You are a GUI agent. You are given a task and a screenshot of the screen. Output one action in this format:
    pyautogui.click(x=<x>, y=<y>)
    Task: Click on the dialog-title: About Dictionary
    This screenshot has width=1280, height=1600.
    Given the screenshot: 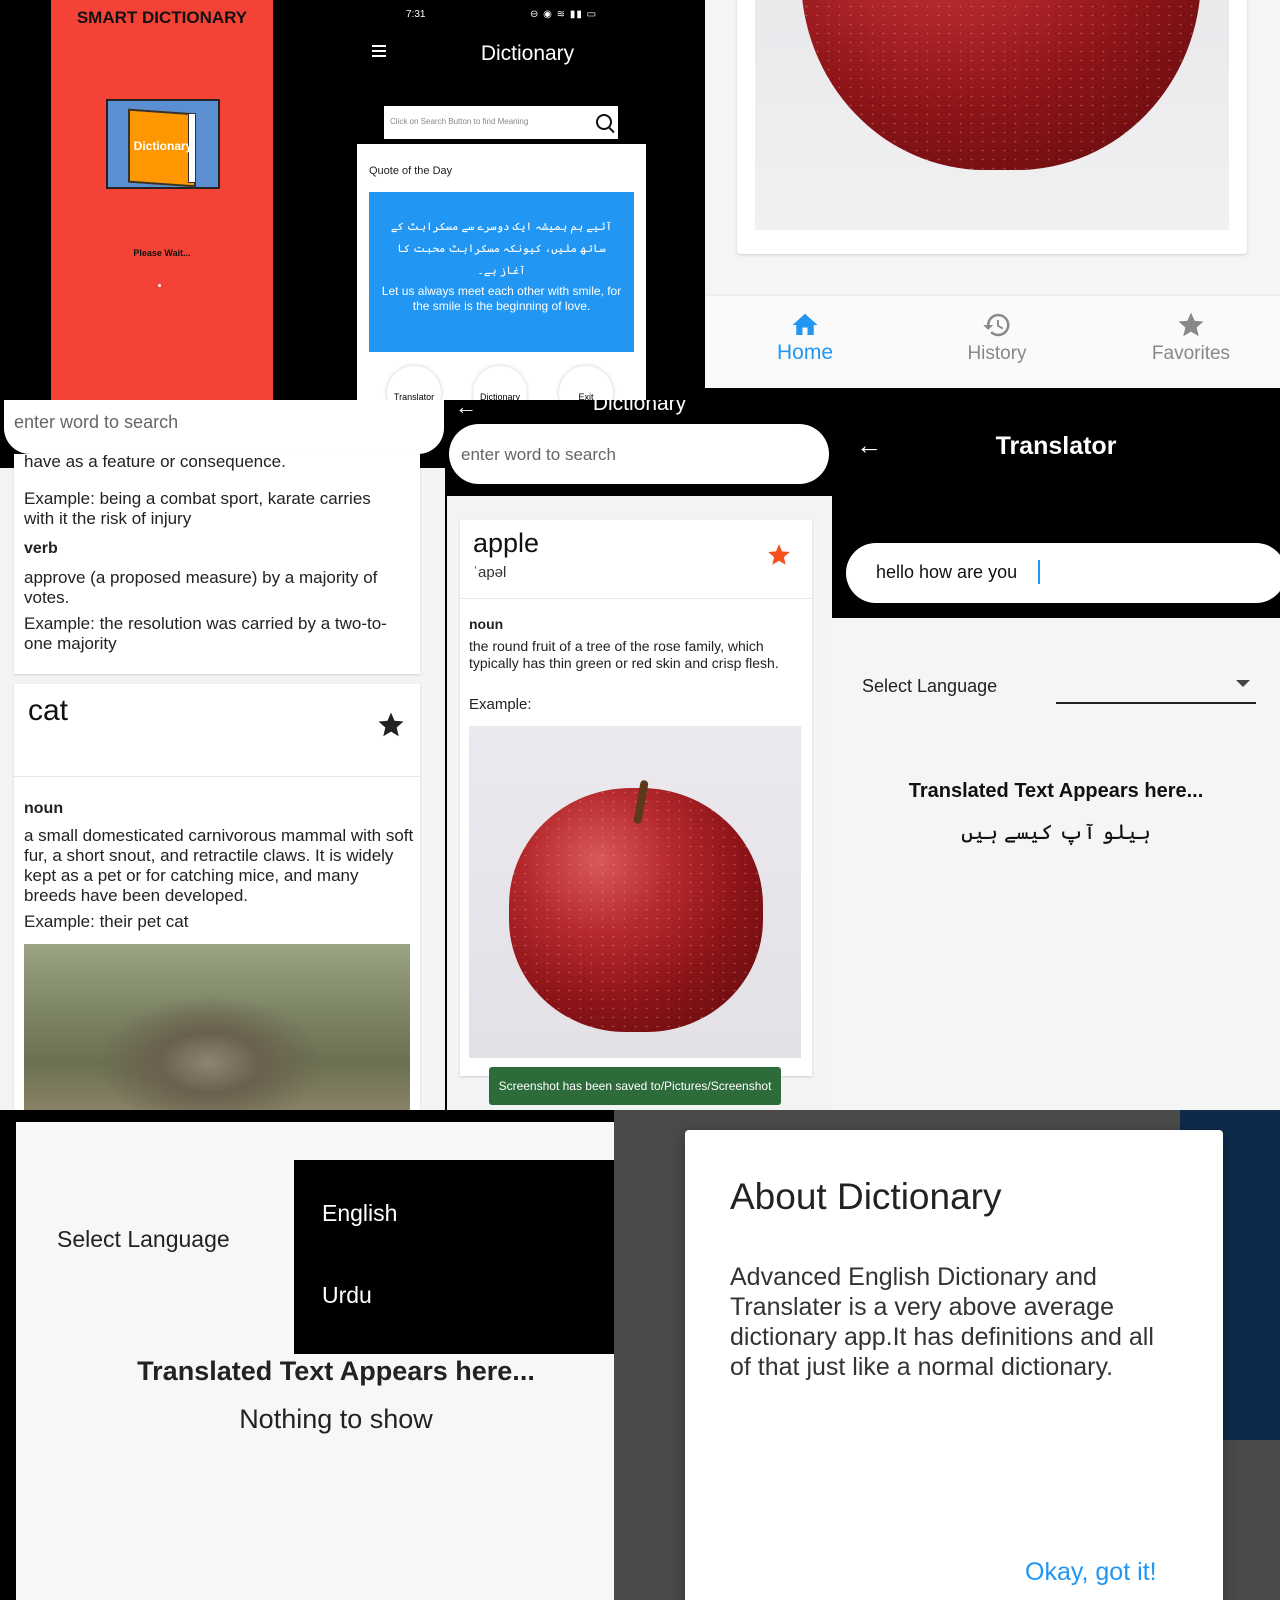 What is the action you would take?
    pyautogui.click(x=866, y=1196)
    